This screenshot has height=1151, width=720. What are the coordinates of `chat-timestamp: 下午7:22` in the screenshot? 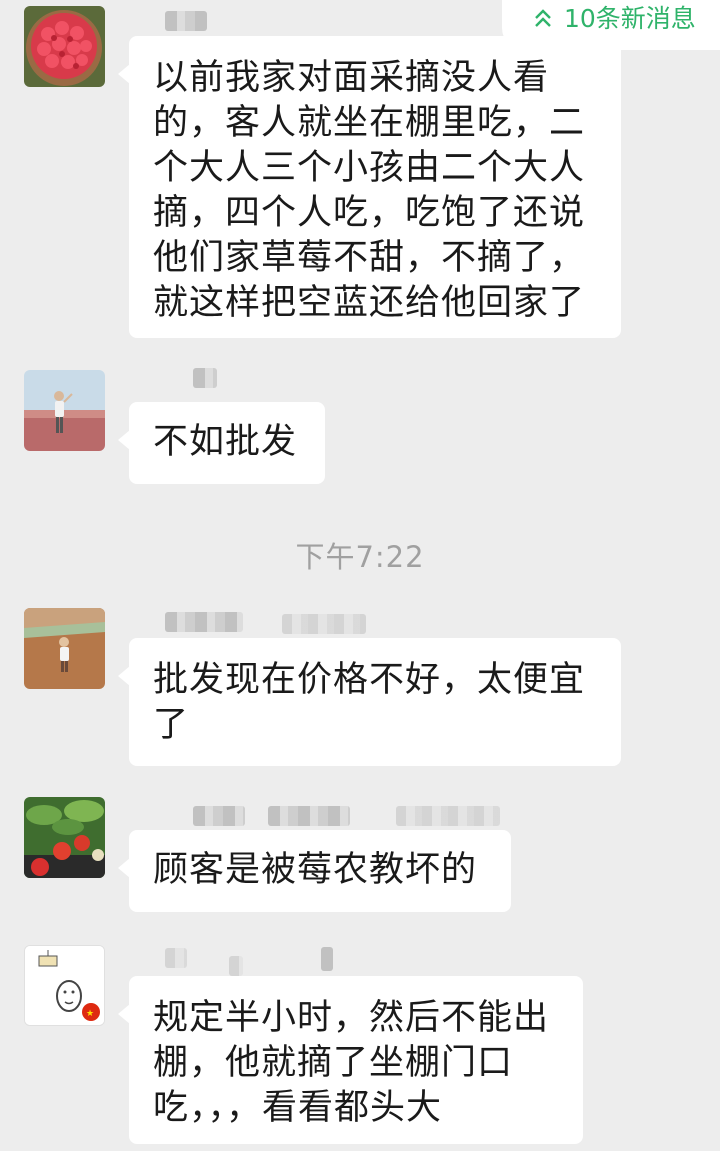 It's located at (360, 557).